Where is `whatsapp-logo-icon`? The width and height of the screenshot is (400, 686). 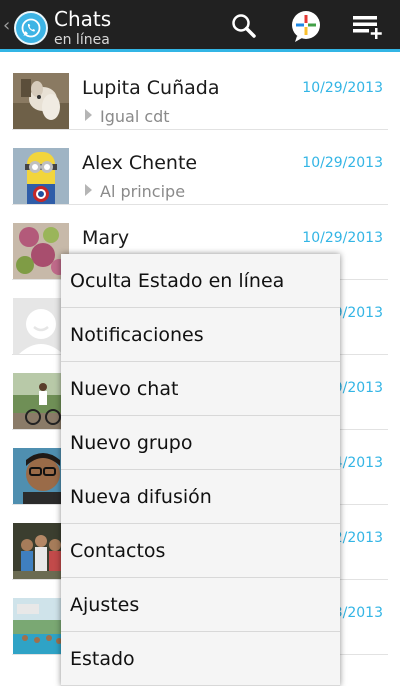
whatsapp-logo-icon is located at coordinates (31, 28).